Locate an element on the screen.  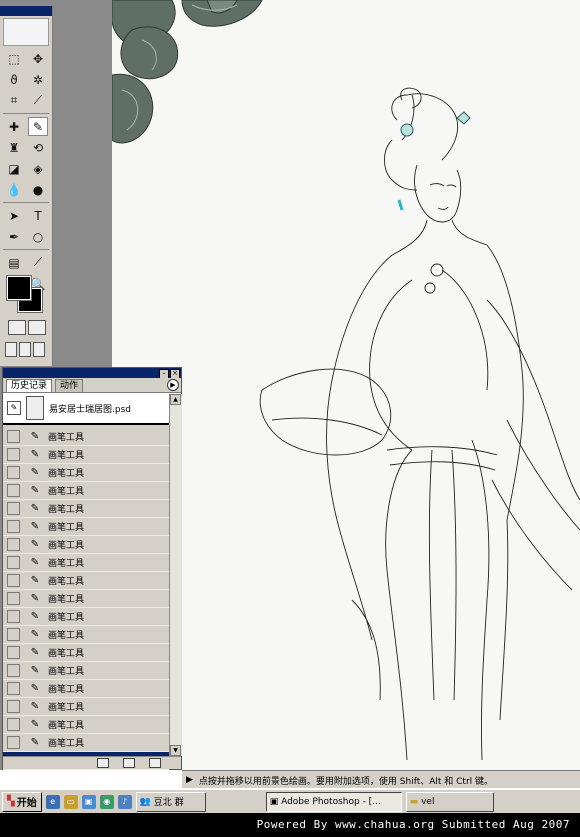
snapshot-row: ✎ 易安居士瑞居图.psd is located at coordinates (92, 409).